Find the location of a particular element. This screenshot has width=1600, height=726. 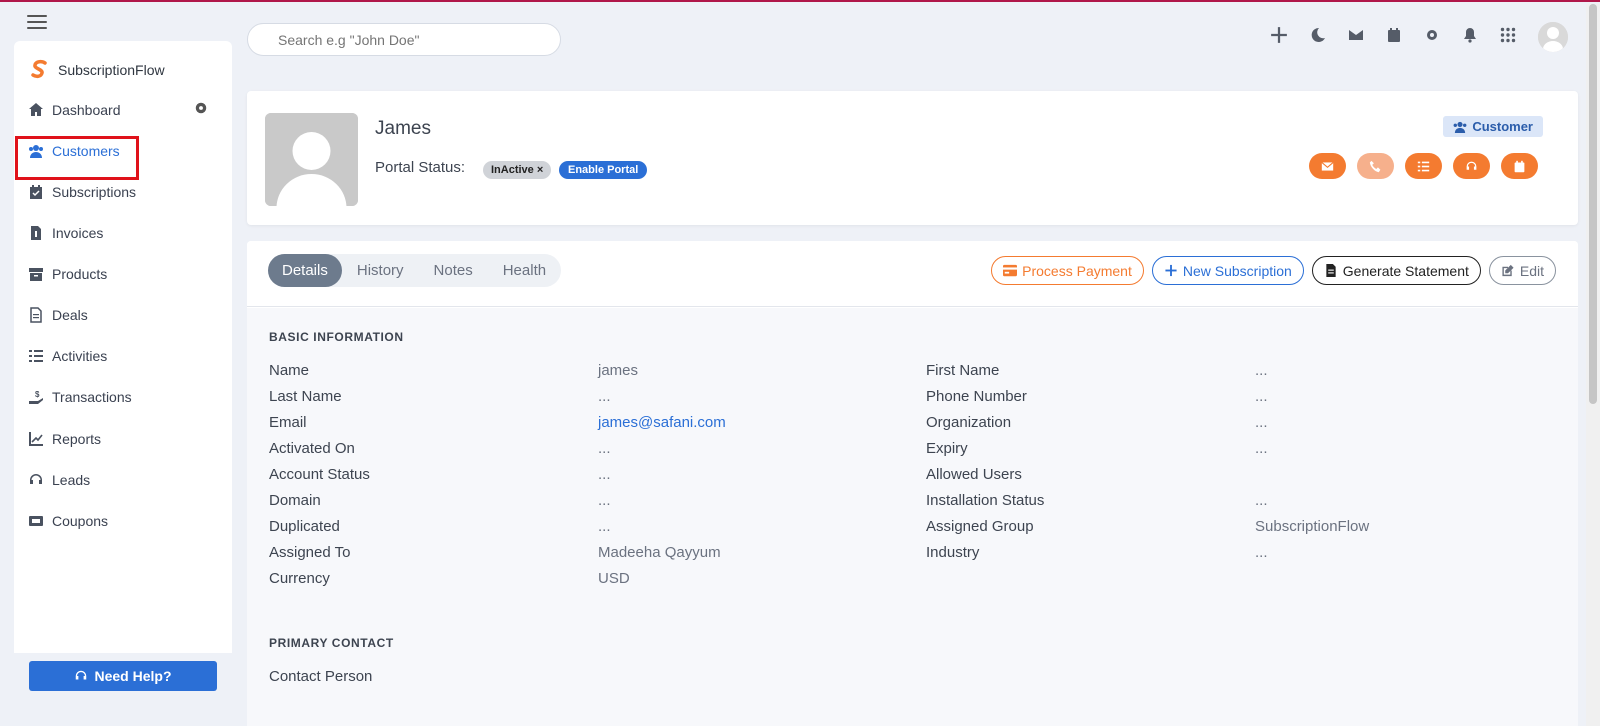

field-value: james is located at coordinates (618, 370).